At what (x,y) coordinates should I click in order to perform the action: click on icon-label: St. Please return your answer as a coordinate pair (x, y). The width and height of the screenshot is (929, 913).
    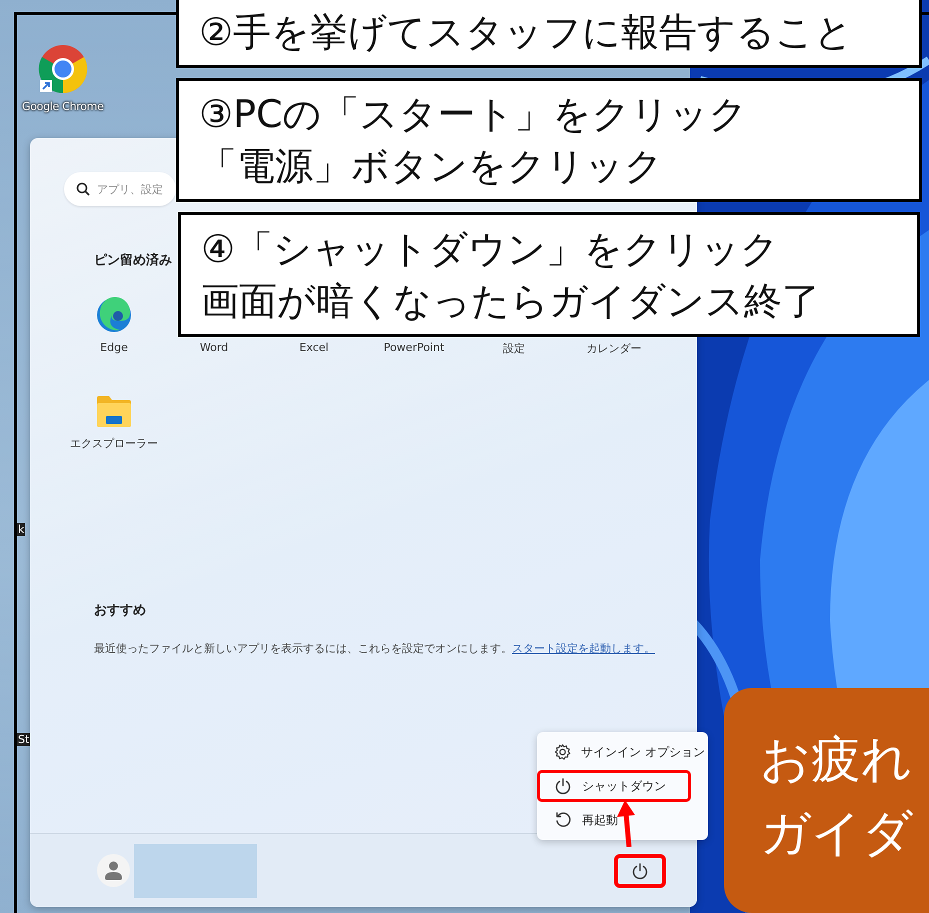
    Looking at the image, I should click on (23, 739).